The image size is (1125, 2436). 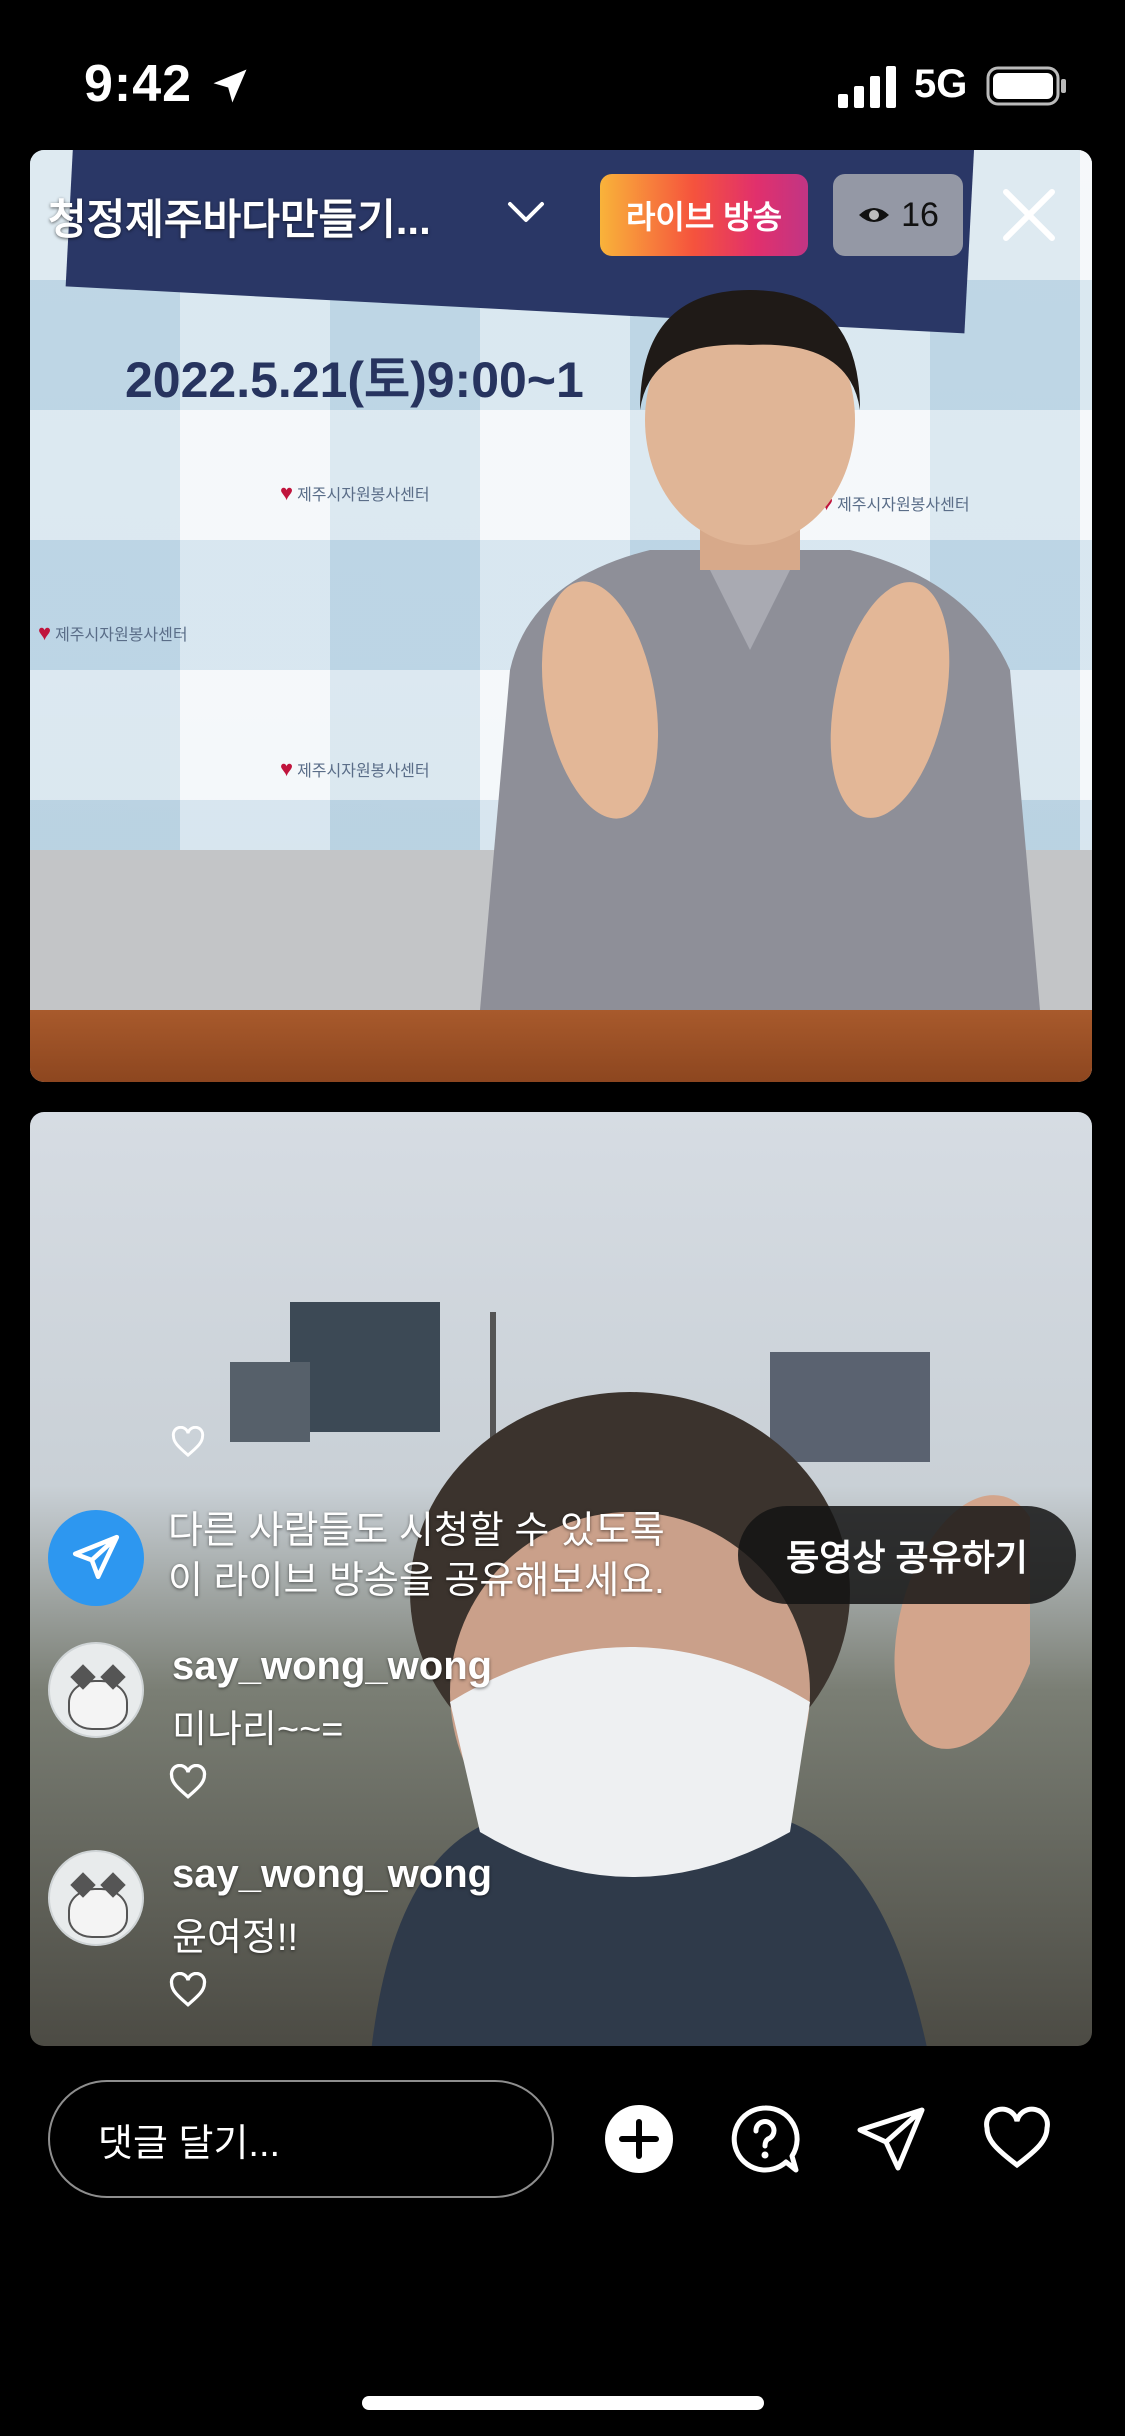 What do you see at coordinates (498, 1935) in the screenshot?
I see `comment-item: say_wong_wong 윤여정!!` at bounding box center [498, 1935].